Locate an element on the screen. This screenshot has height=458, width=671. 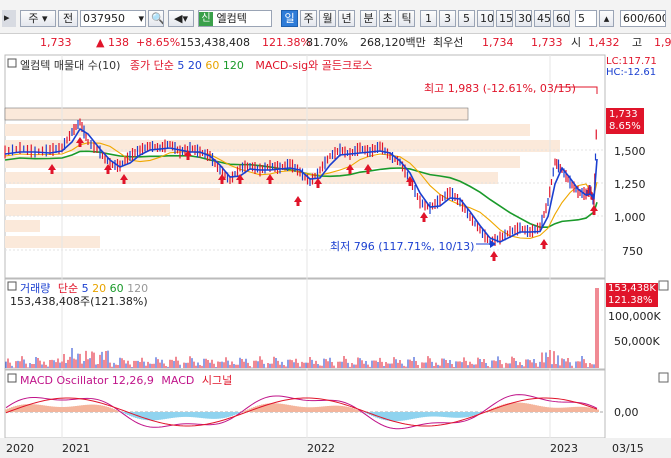
interval-10-button: 10 is located at coordinates (485, 18).